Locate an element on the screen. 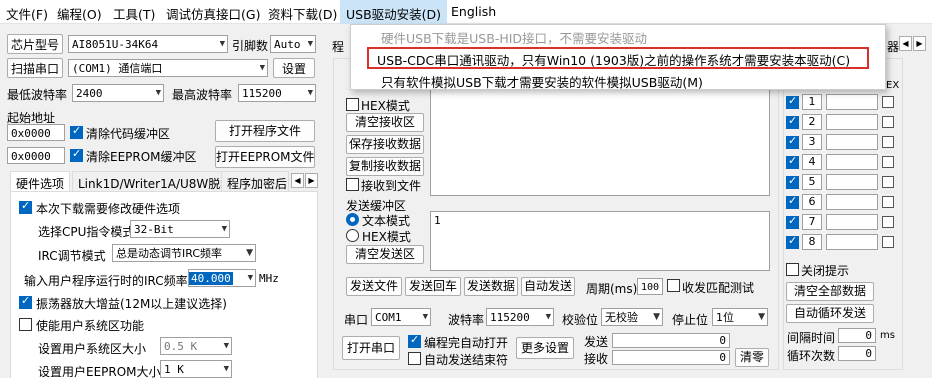 This screenshot has height=378, width=932. row5-checkbox is located at coordinates (792, 181).